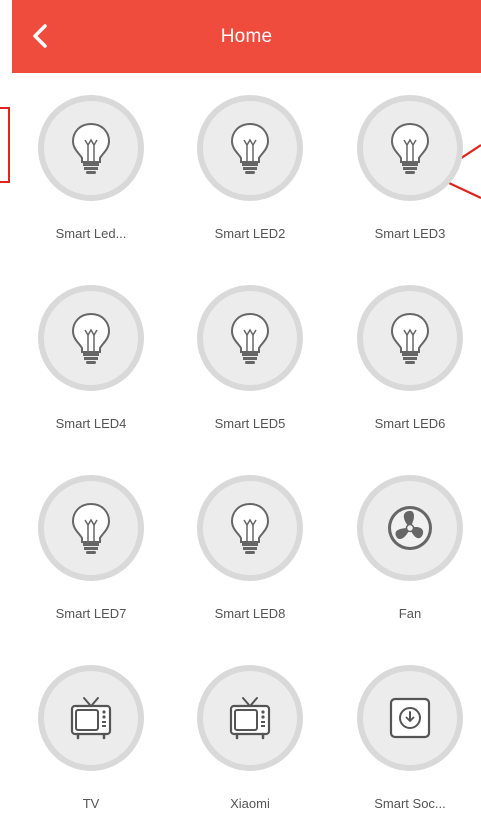 The height and width of the screenshot is (821, 481). Describe the element at coordinates (410, 423) in the screenshot. I see `device-label: Smart LED6` at that location.